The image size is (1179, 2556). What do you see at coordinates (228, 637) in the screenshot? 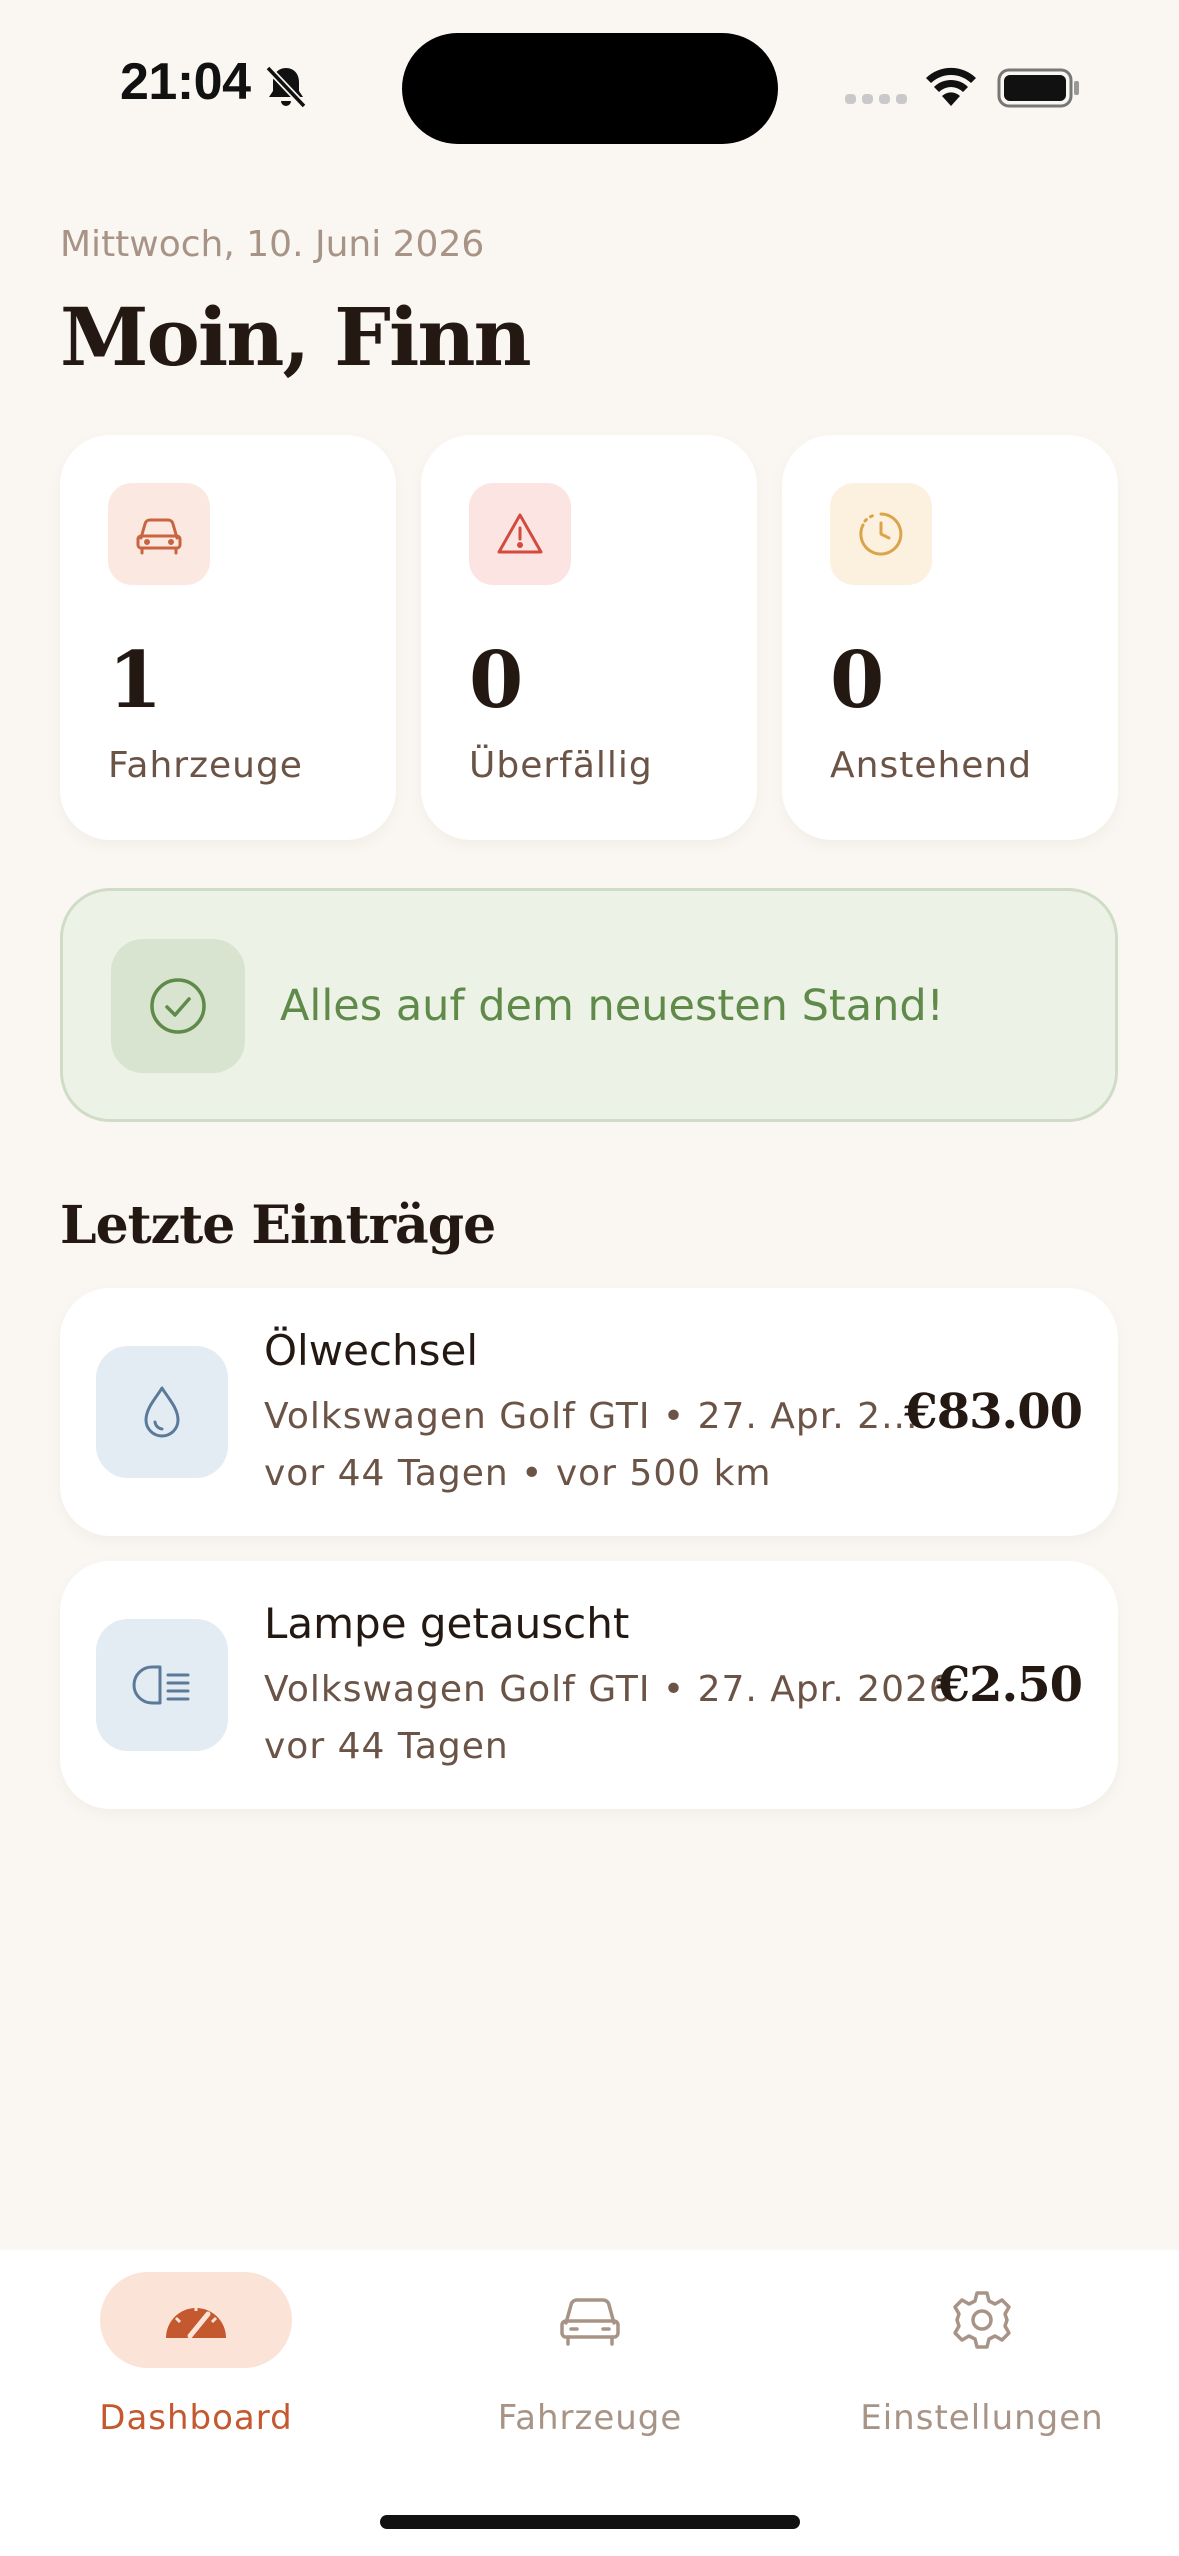
I see `stat-card-vehicles: 1 Fahrzeuge` at bounding box center [228, 637].